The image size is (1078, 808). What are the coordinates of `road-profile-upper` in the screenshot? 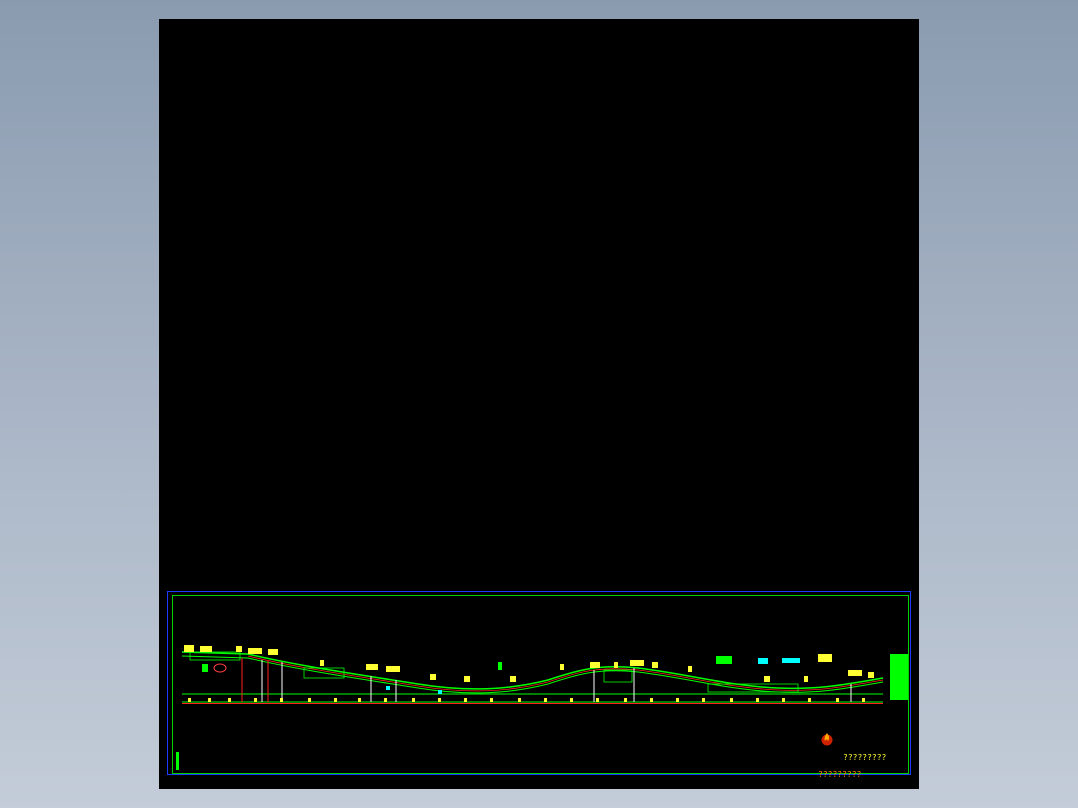 It's located at (532, 670).